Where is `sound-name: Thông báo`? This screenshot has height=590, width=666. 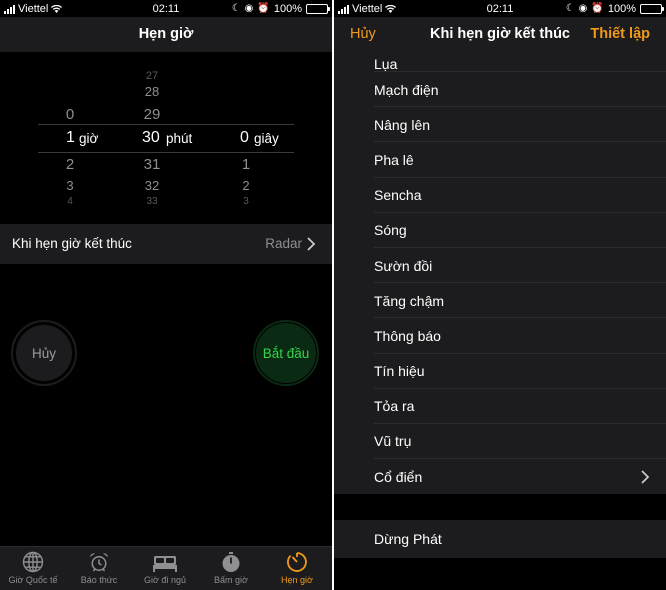 sound-name: Thông báo is located at coordinates (407, 335).